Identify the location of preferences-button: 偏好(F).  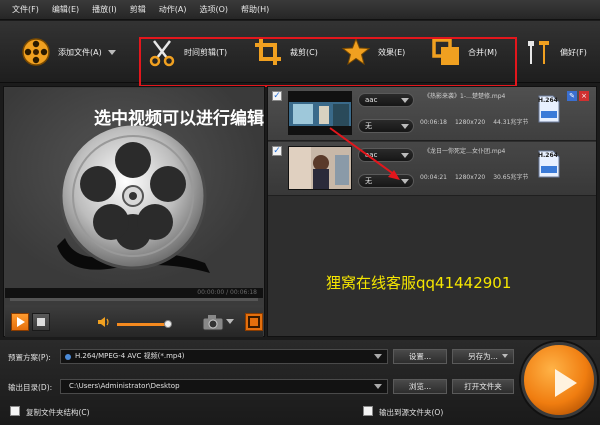
(554, 52).